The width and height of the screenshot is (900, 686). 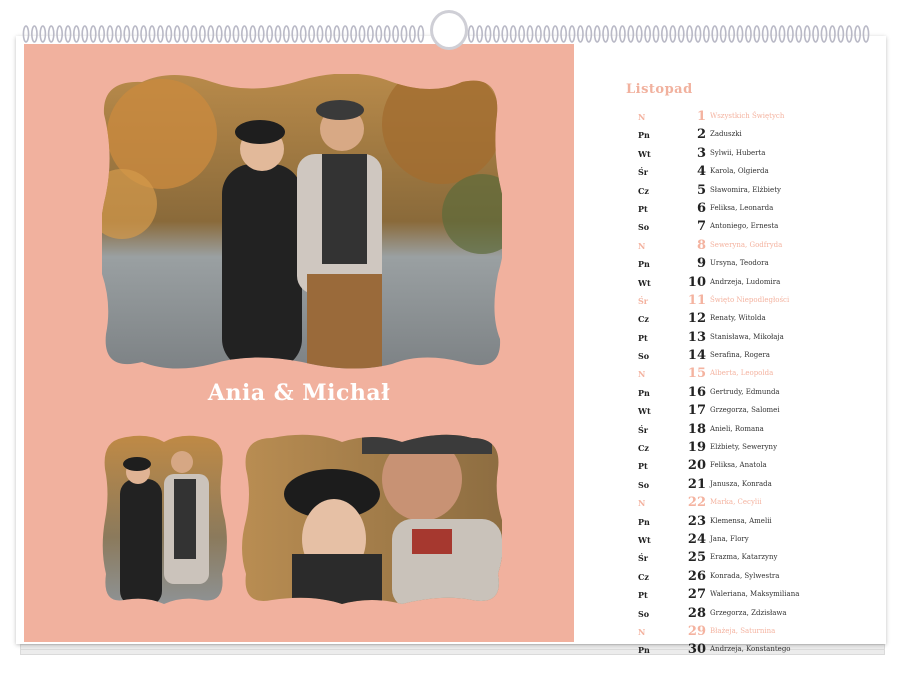 I want to click on day-row: Pt 27 Waleriana, Maksymiliana, so click(x=763, y=595).